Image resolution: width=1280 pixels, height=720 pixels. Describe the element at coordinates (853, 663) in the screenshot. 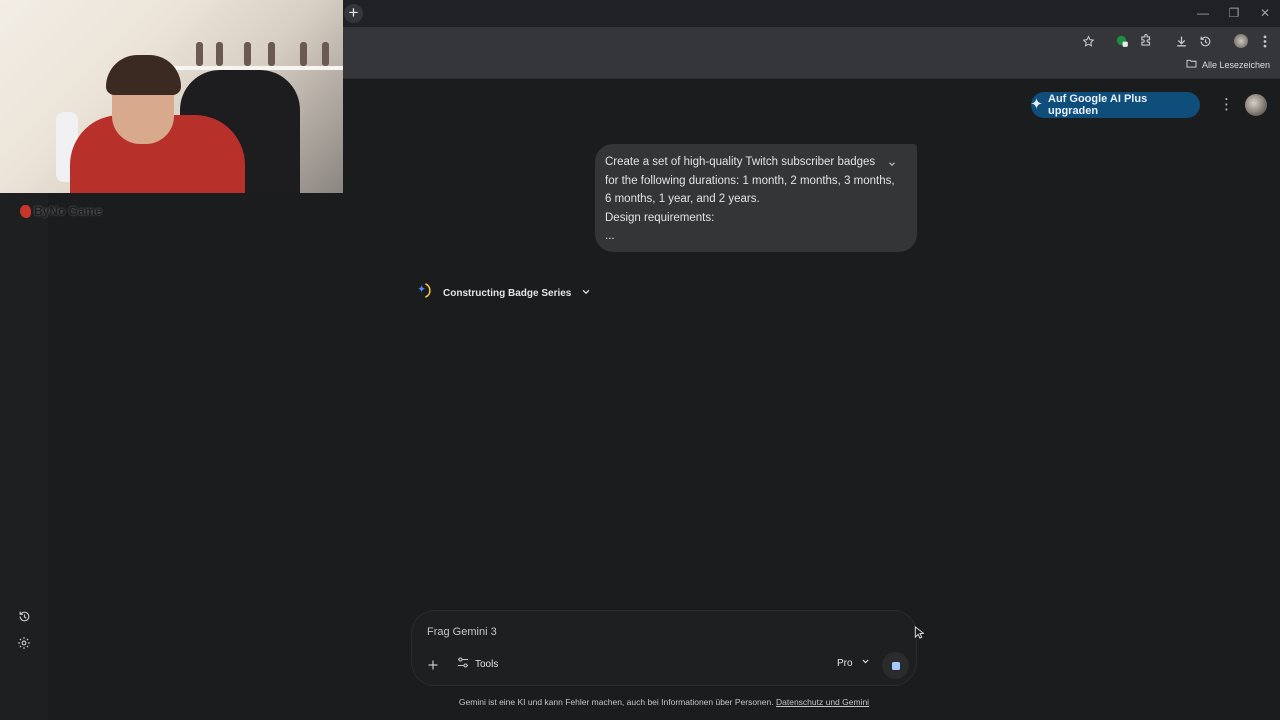

I see `model-selector: Pro` at that location.